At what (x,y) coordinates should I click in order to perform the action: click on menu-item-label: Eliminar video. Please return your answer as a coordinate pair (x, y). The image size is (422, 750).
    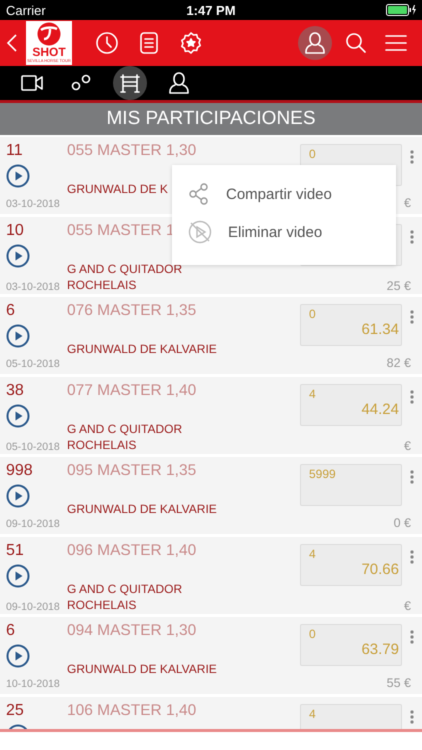
    Looking at the image, I should click on (275, 232).